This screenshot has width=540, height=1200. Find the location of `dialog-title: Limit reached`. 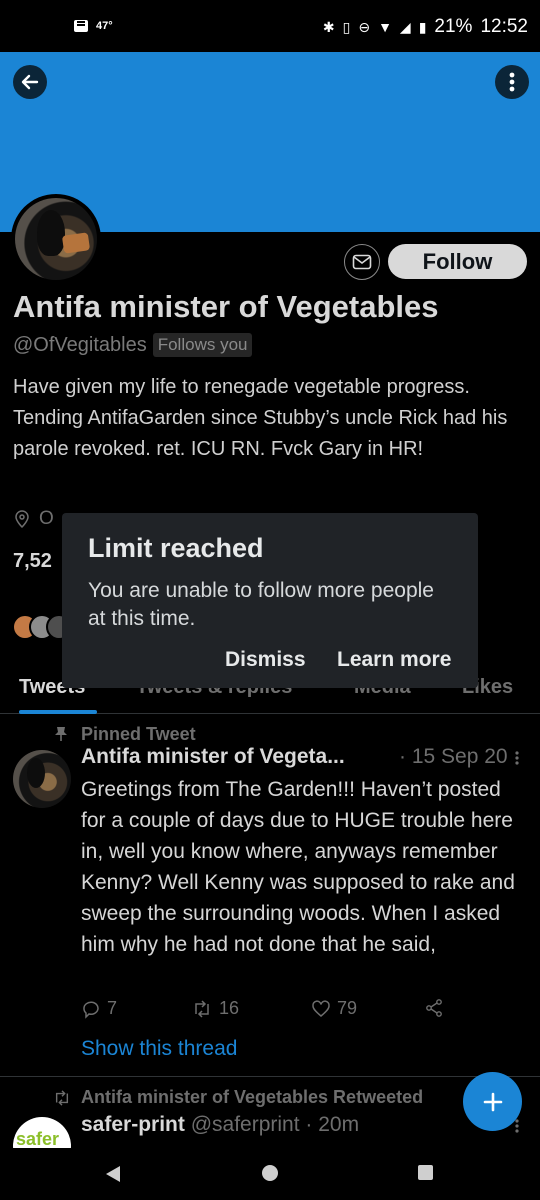

dialog-title: Limit reached is located at coordinates (176, 548).